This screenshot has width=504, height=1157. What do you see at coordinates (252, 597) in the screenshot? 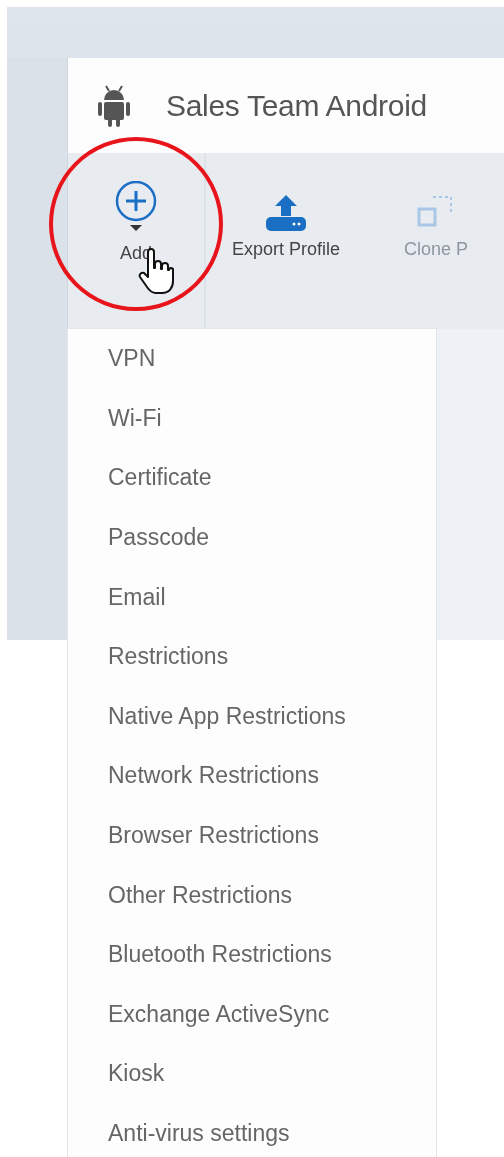
I see `menu-item: Email` at bounding box center [252, 597].